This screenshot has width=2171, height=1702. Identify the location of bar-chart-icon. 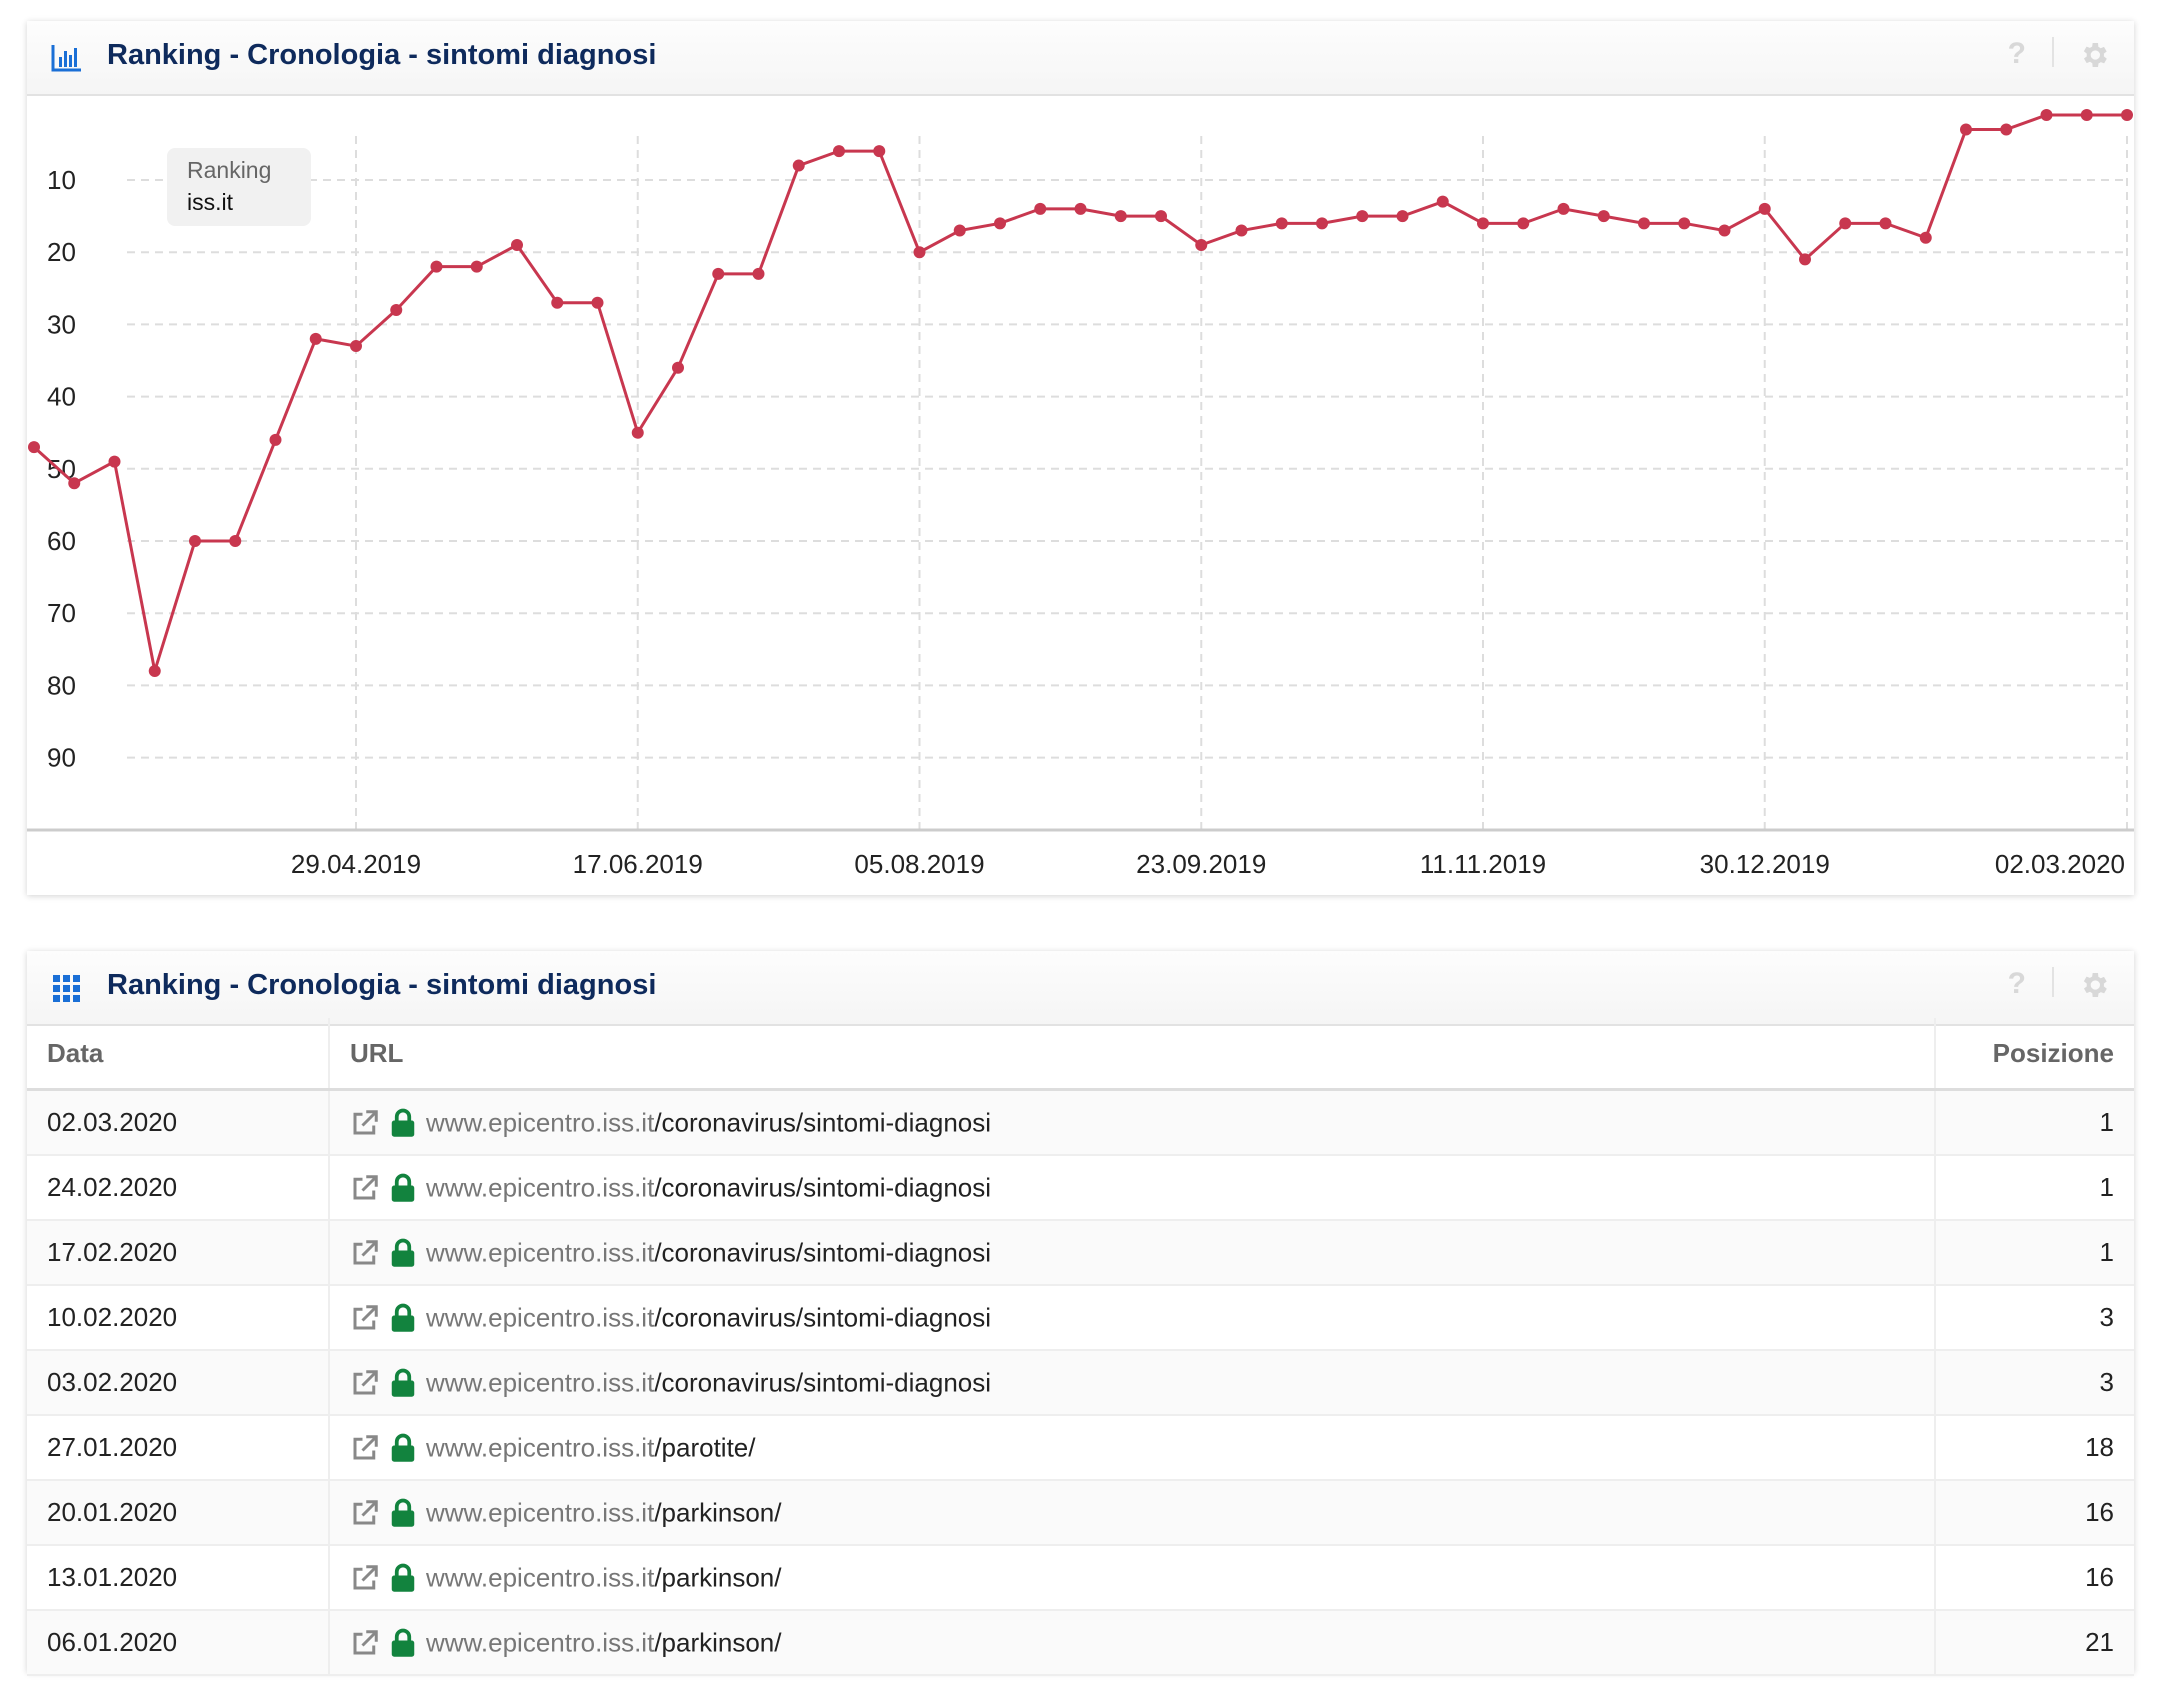
(66, 58).